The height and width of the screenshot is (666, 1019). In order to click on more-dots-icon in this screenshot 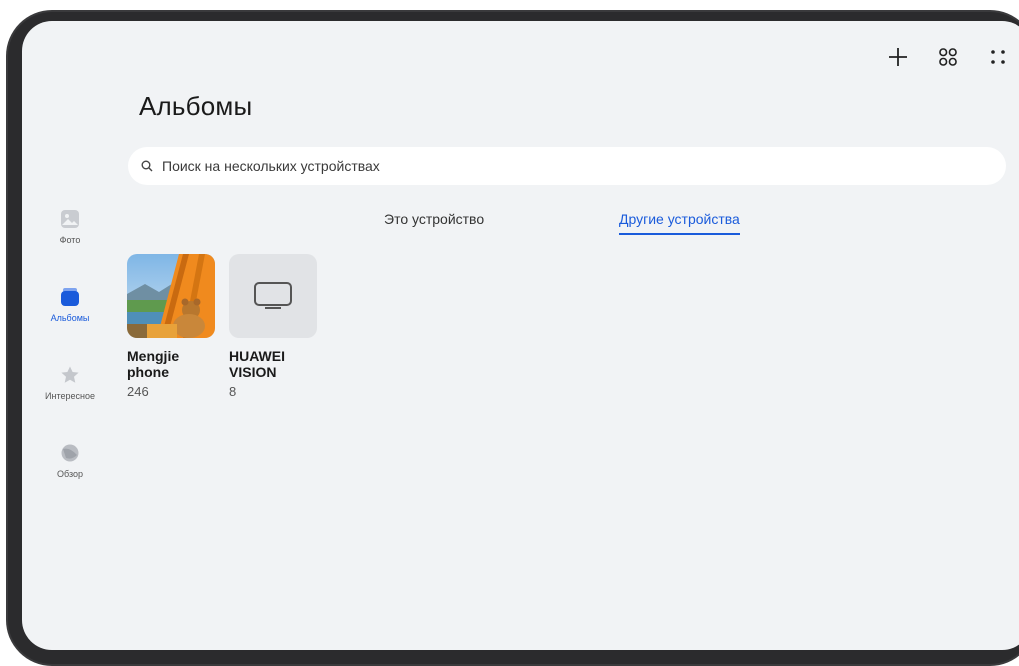, I will do `click(998, 57)`.